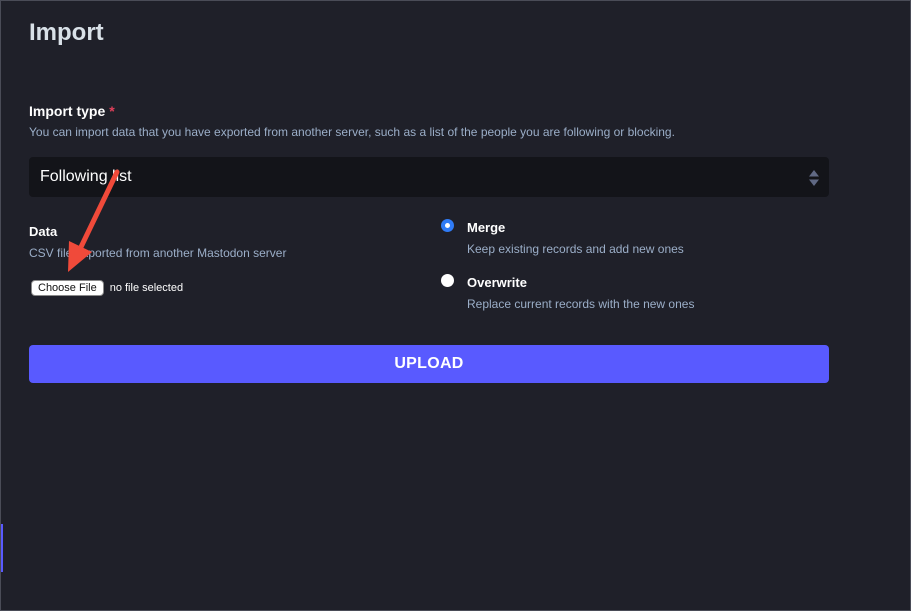  What do you see at coordinates (146, 288) in the screenshot?
I see `file-status: no file selected` at bounding box center [146, 288].